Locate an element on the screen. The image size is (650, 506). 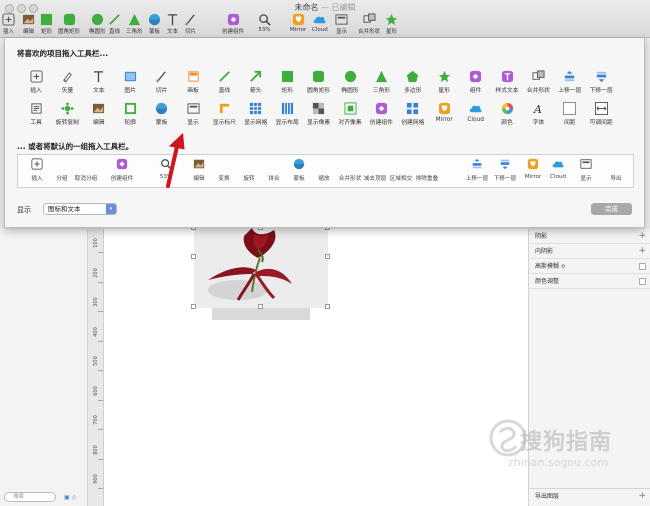
toolbar-option-oval-icon: 椭圆形 is located at coordinates (350, 83).